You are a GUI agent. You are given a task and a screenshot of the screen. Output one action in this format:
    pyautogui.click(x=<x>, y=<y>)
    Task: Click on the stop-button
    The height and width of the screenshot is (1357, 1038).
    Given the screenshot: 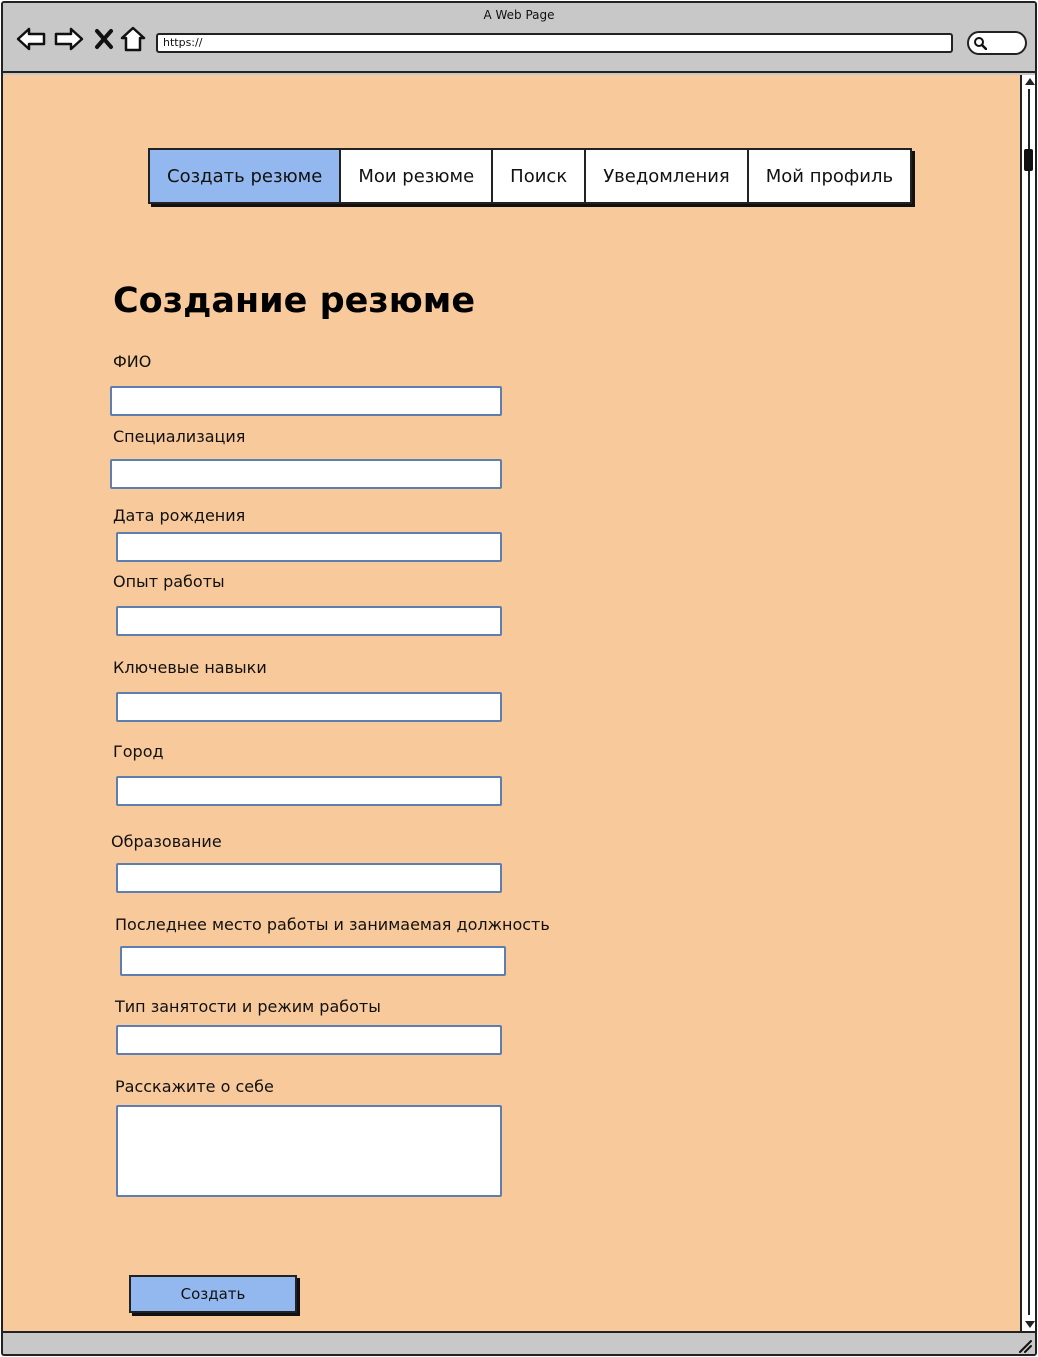 What is the action you would take?
    pyautogui.click(x=104, y=39)
    